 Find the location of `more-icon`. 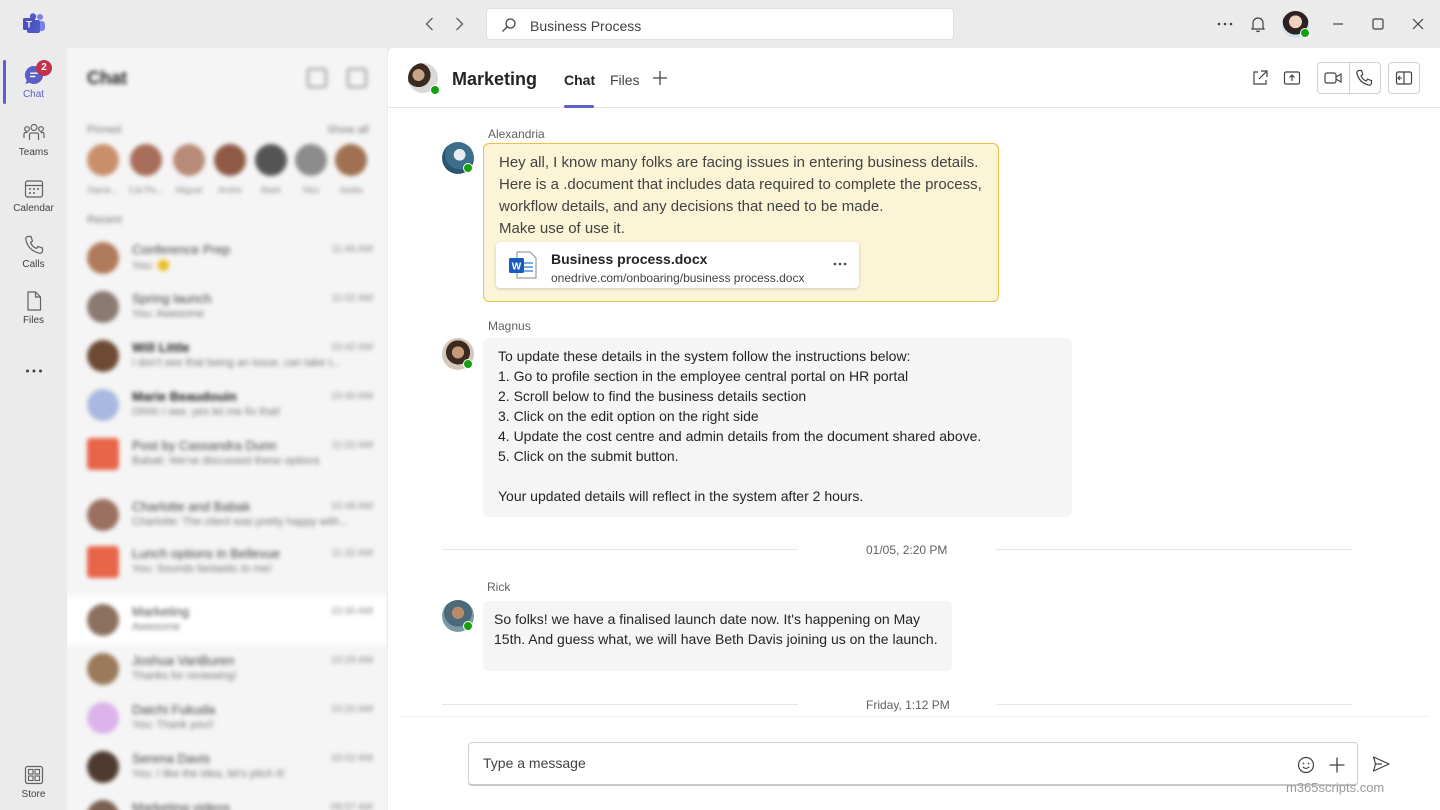

more-icon is located at coordinates (1225, 24).